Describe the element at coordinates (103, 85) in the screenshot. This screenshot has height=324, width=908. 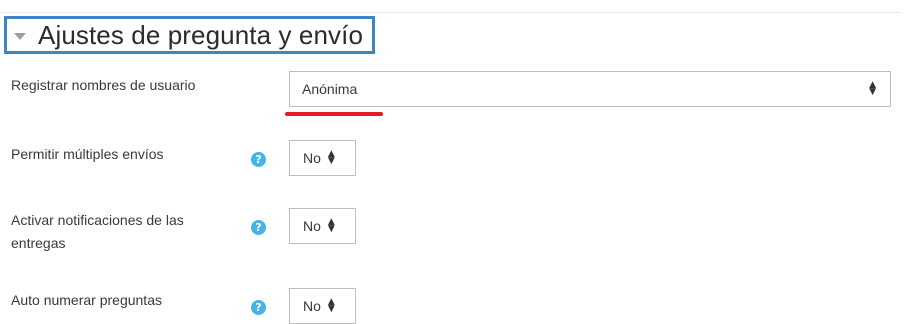
I see `usernames-label: Registrar nombres de usuario` at that location.